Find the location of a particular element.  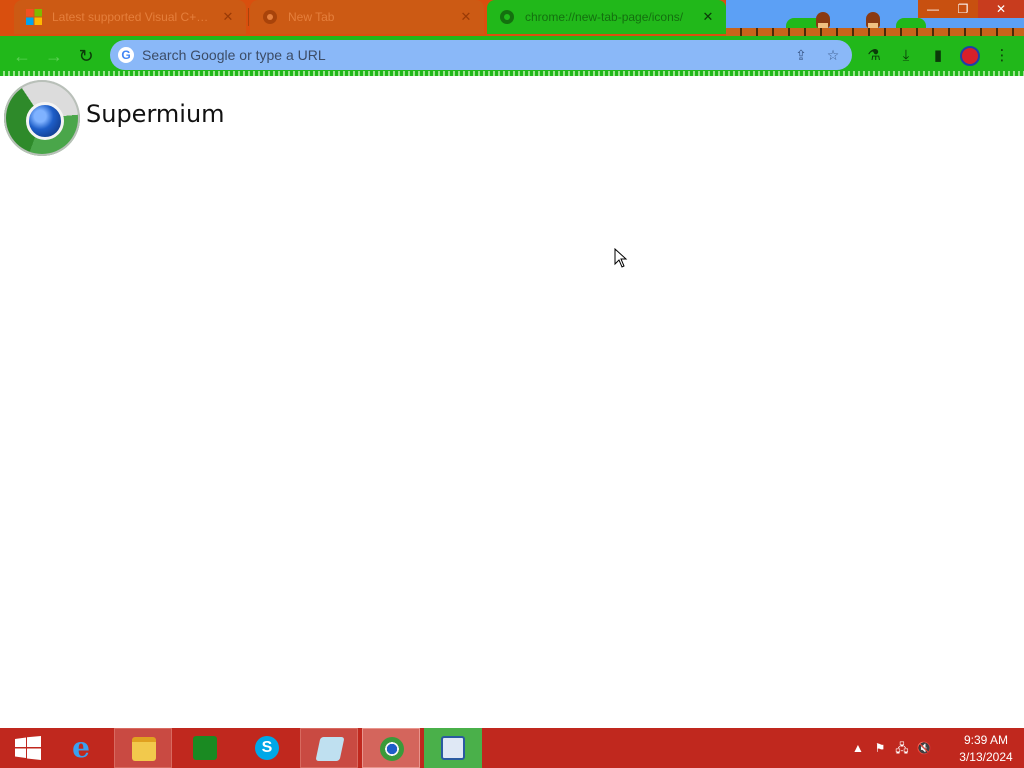

store-icon is located at coordinates (205, 748).